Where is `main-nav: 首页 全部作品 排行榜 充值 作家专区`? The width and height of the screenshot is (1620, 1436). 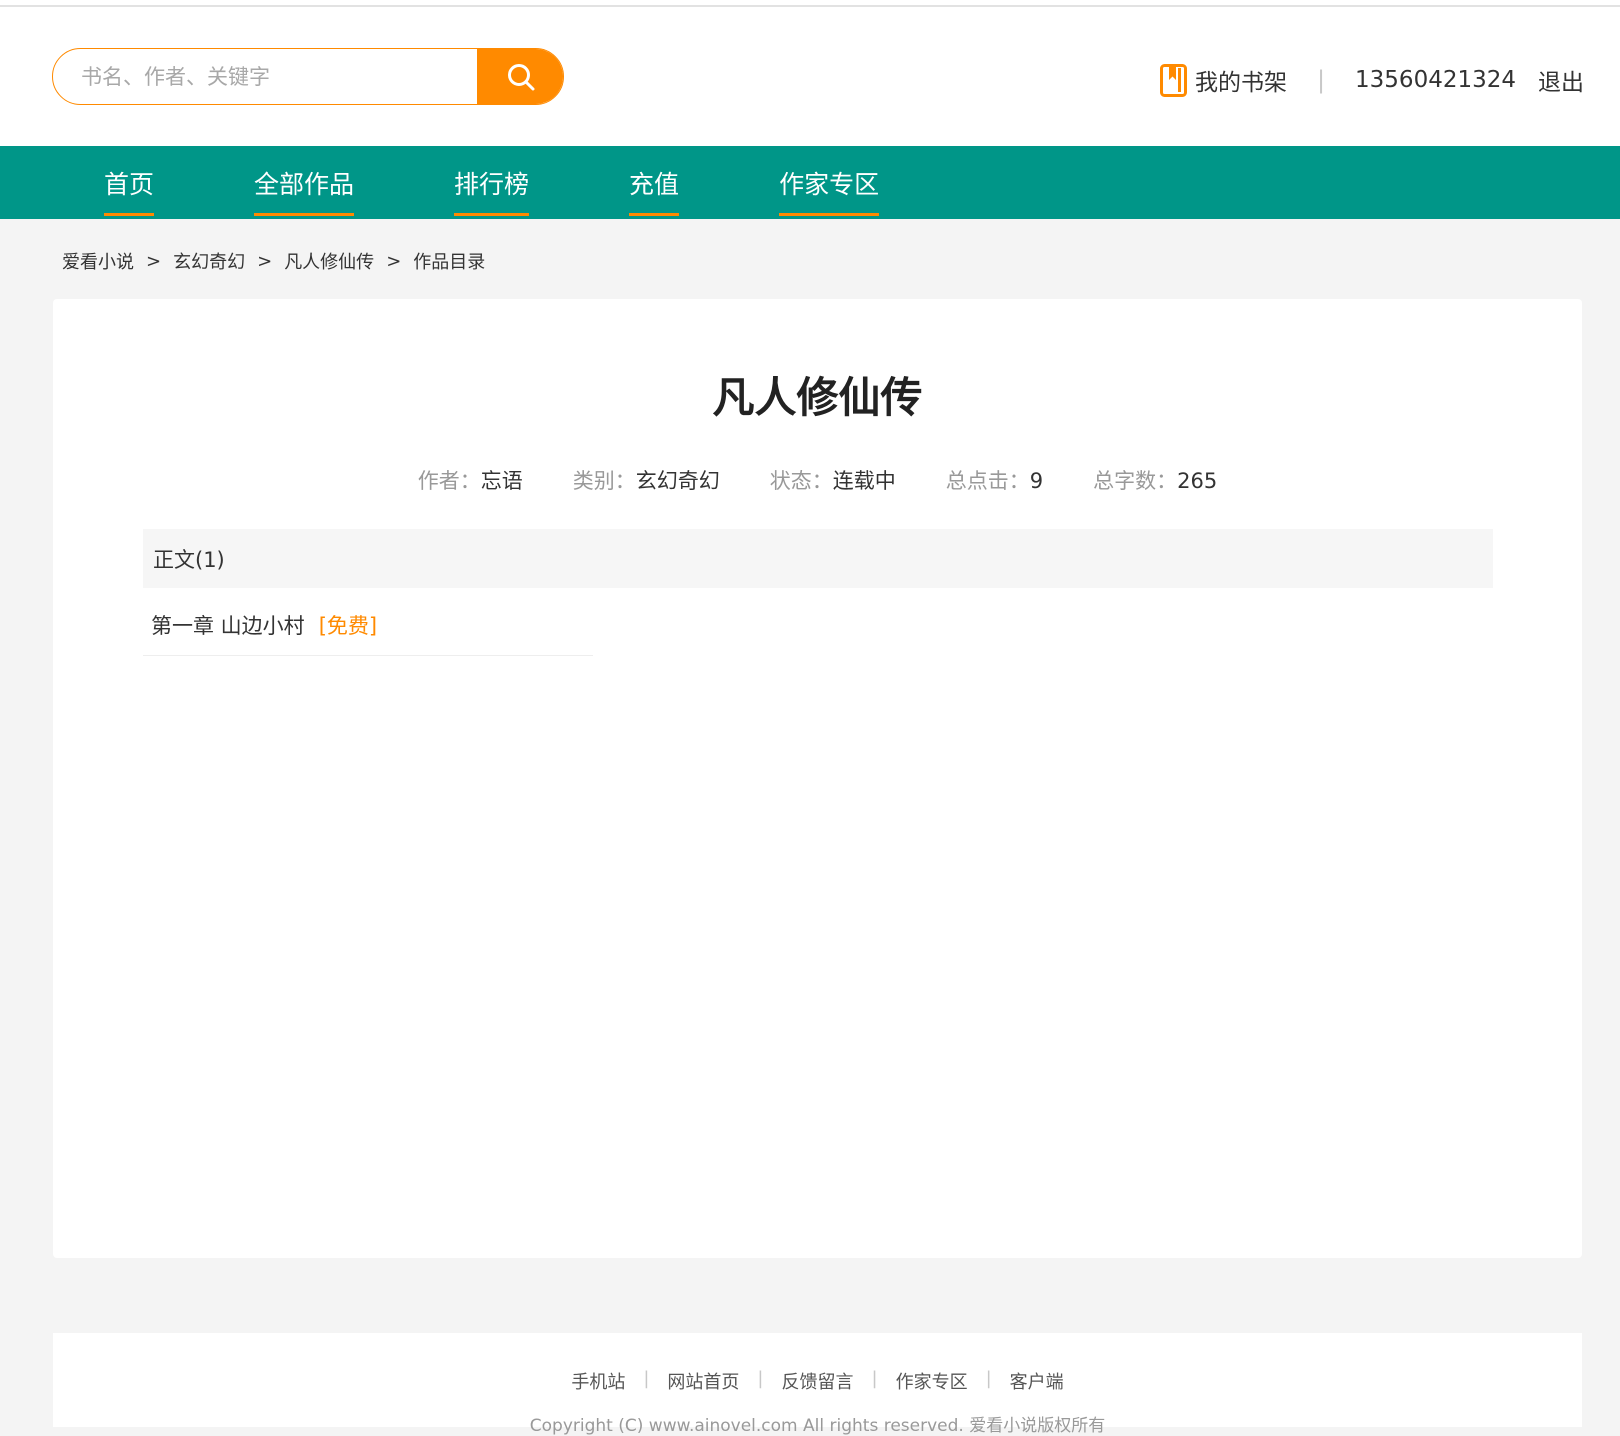
main-nav: 首页 全部作品 排行榜 充值 作家专区 is located at coordinates (810, 182).